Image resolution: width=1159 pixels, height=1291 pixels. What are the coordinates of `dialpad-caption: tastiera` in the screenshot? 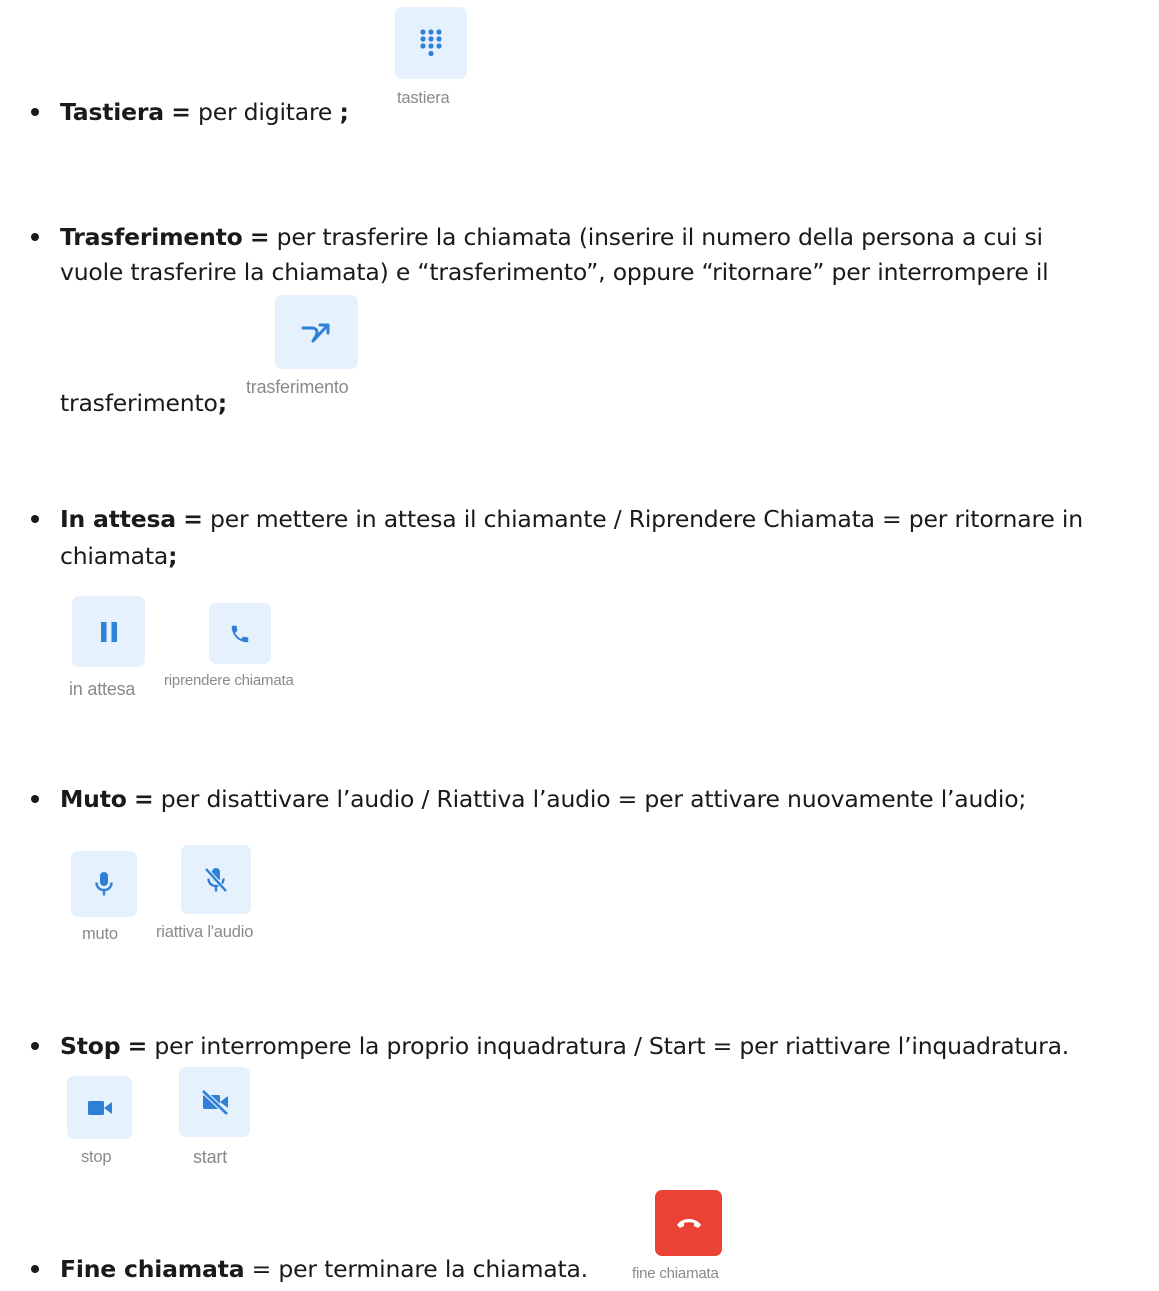 It's located at (423, 98).